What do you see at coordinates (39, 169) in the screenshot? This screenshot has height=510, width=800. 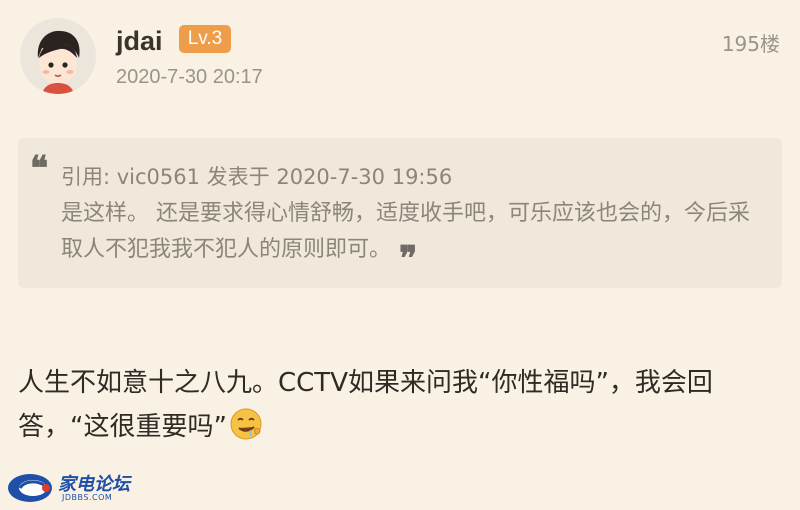 I see `quote-open-icon: ❝` at bounding box center [39, 169].